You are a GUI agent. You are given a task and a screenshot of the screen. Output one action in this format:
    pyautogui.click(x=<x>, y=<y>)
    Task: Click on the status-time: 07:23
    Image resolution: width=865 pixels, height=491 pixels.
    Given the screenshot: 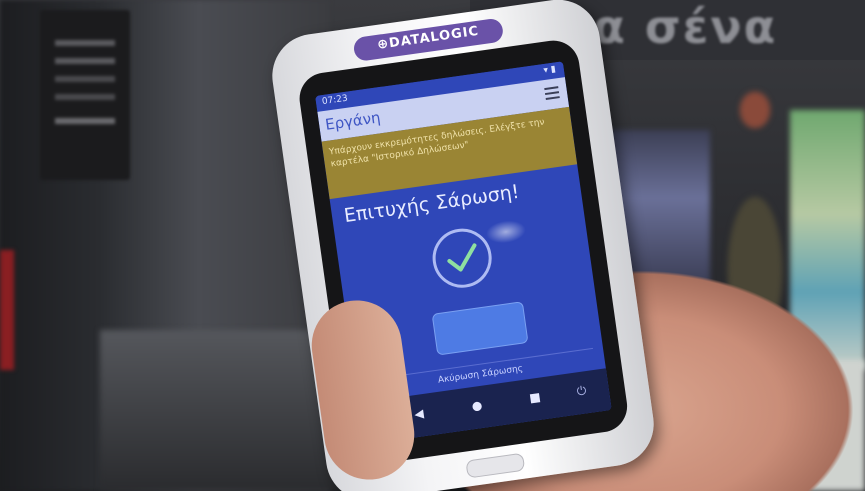 What is the action you would take?
    pyautogui.click(x=335, y=100)
    